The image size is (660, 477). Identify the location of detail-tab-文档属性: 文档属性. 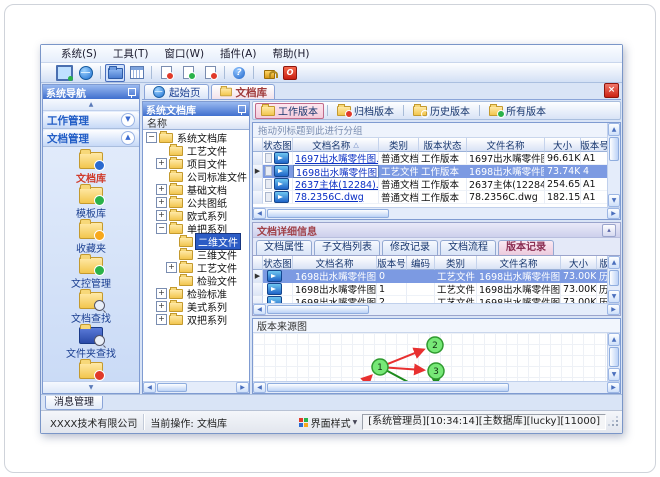
(284, 247).